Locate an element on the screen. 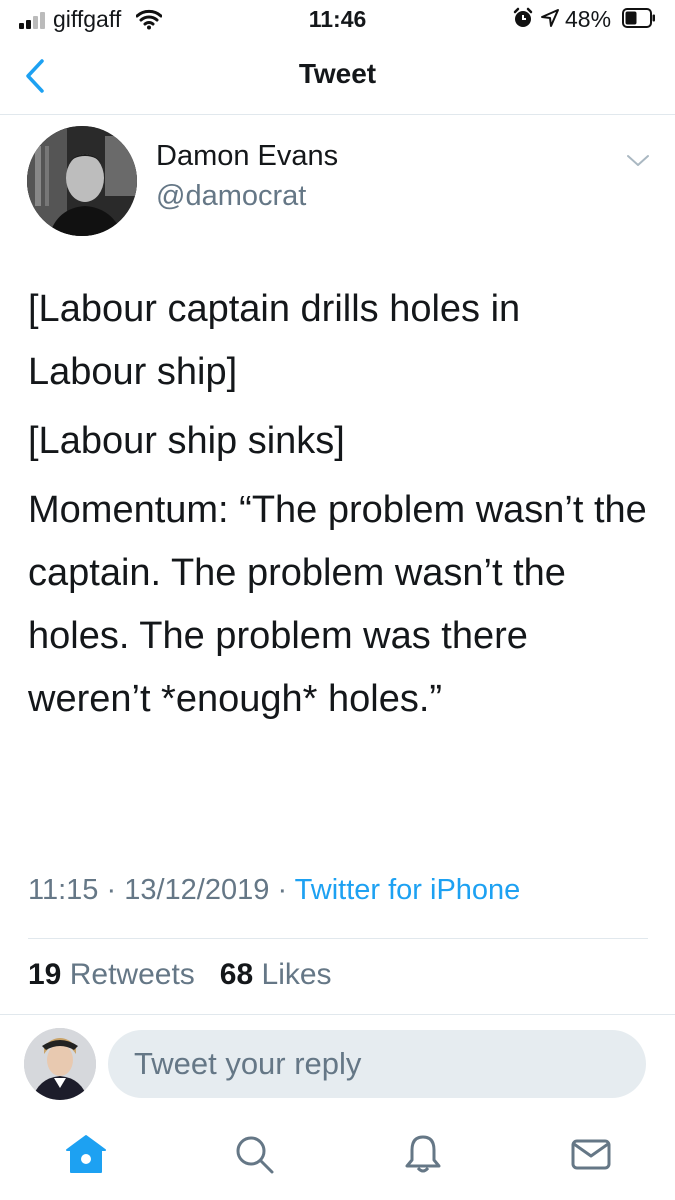 This screenshot has height=1200, width=675. author-photo-icon is located at coordinates (82, 181).